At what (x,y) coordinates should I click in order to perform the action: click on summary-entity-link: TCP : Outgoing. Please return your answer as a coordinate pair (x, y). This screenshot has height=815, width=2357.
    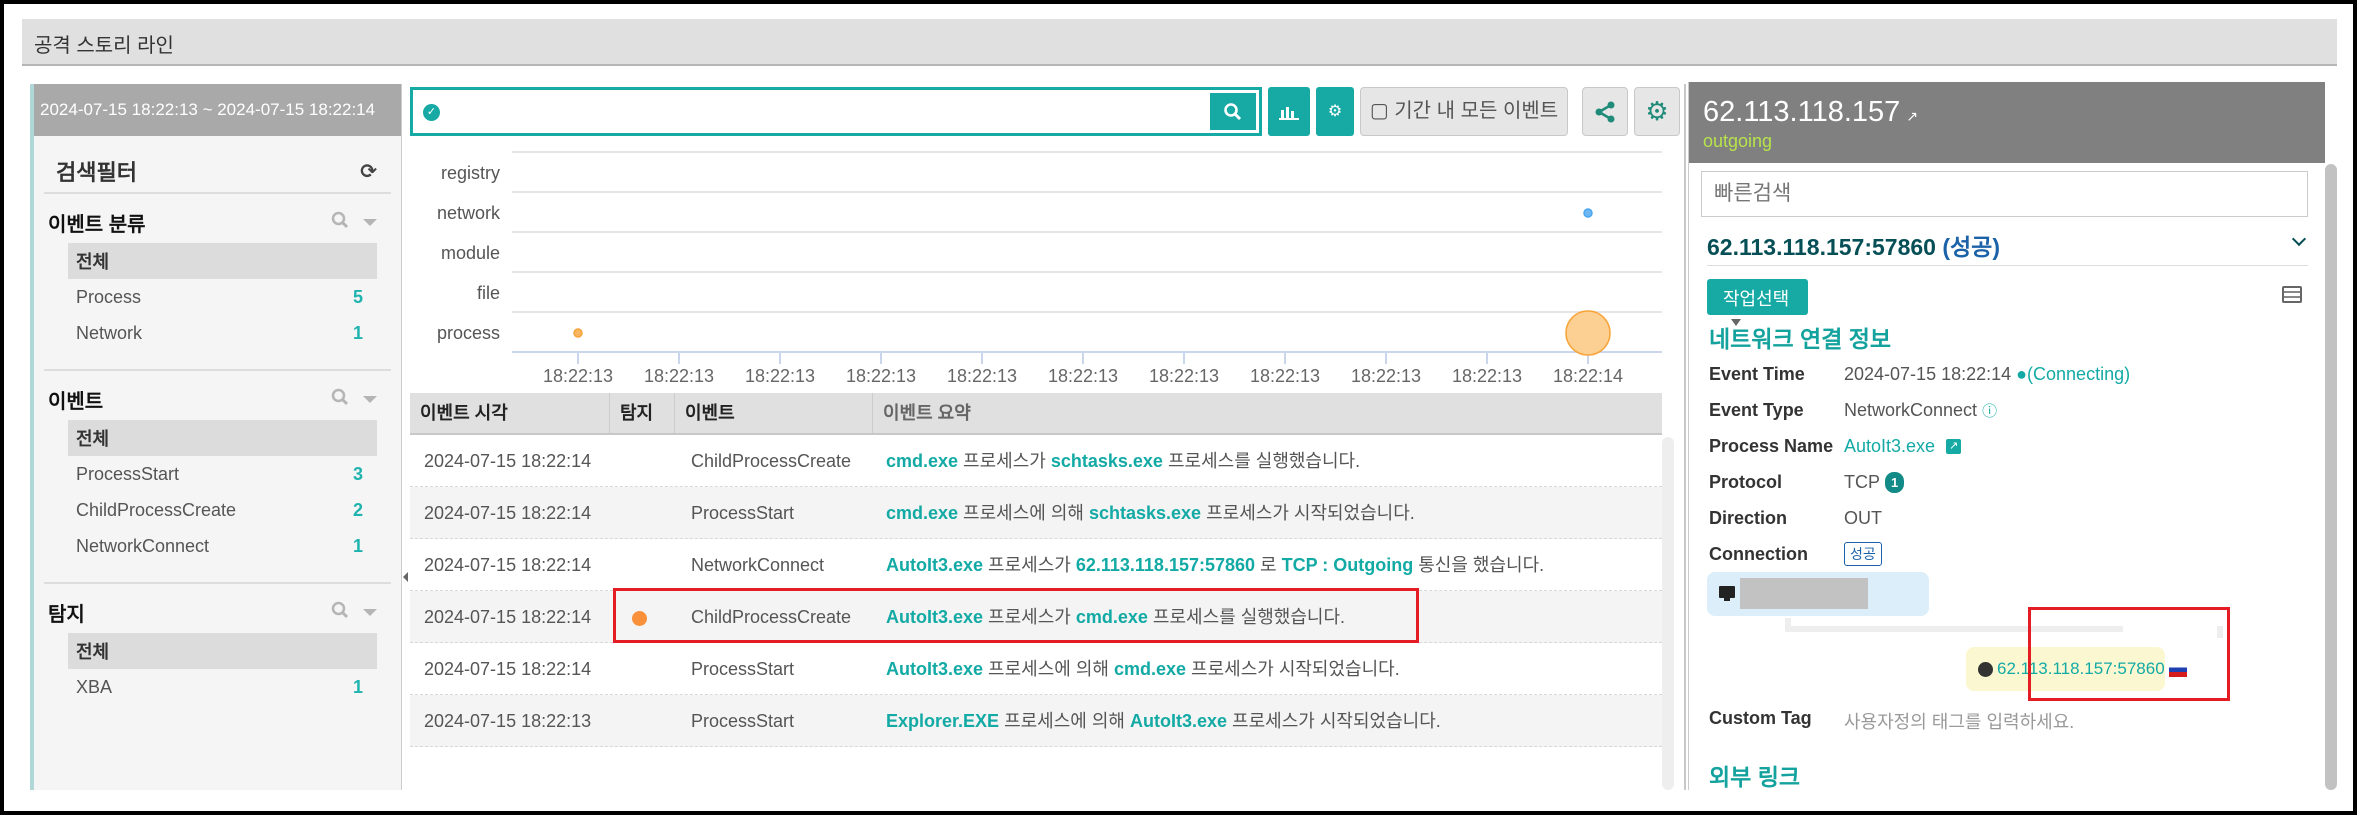
    Looking at the image, I should click on (1348, 565).